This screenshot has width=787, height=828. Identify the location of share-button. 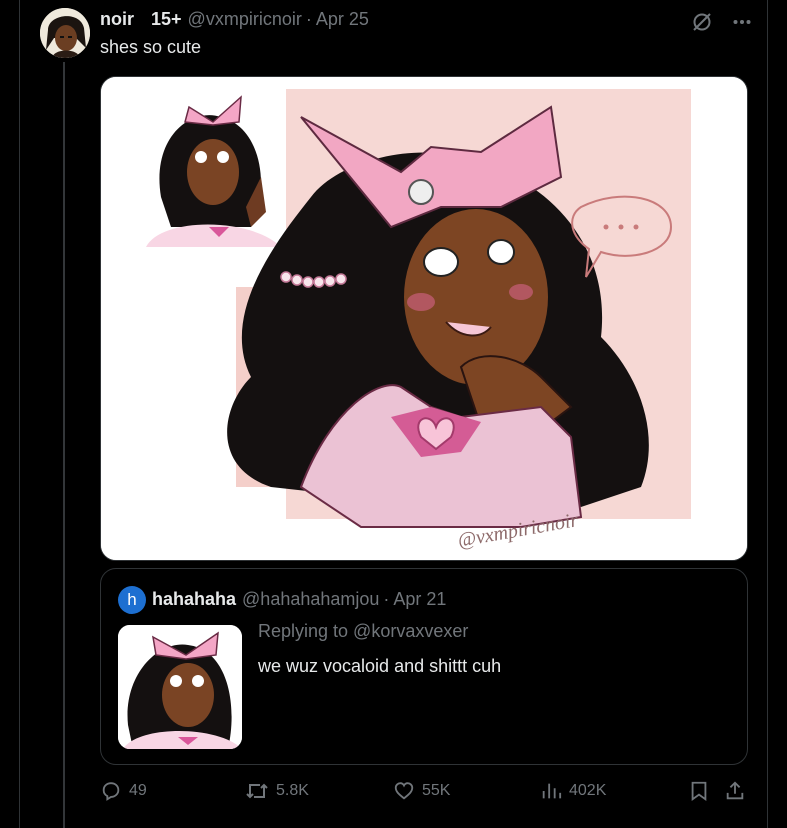
(735, 791).